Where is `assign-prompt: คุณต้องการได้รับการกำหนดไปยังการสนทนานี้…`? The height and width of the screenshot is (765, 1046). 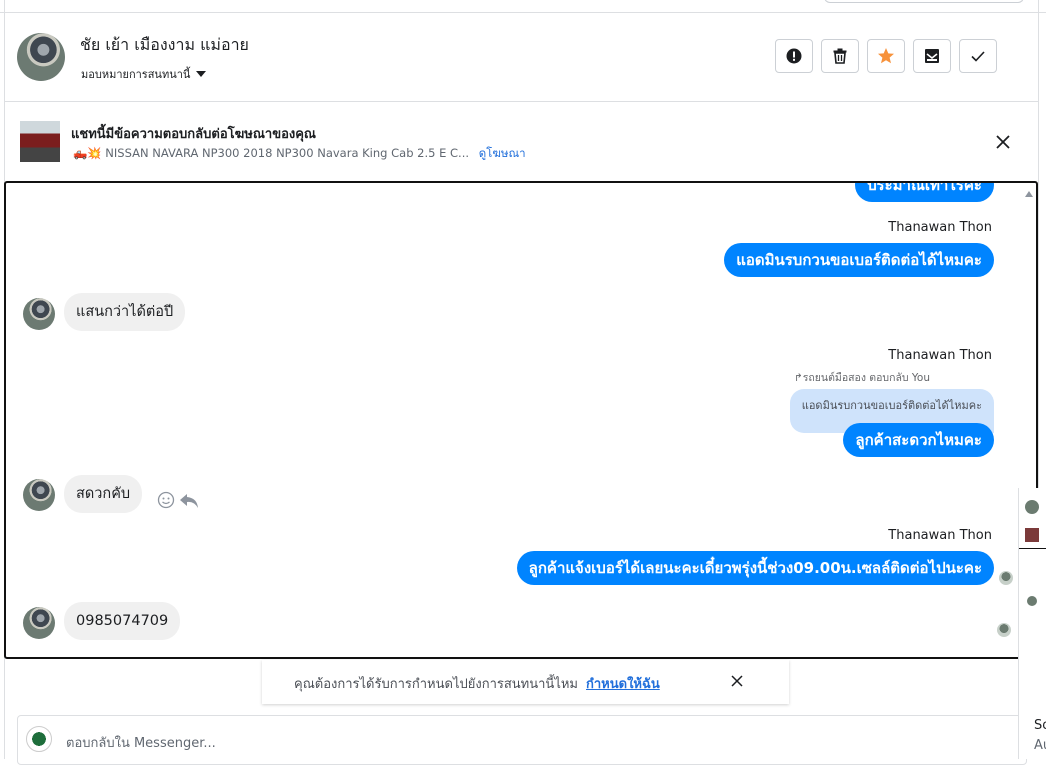
assign-prompt: คุณต้องการได้รับการกำหนดไปยังการสนทนานี้… is located at coordinates (525, 682).